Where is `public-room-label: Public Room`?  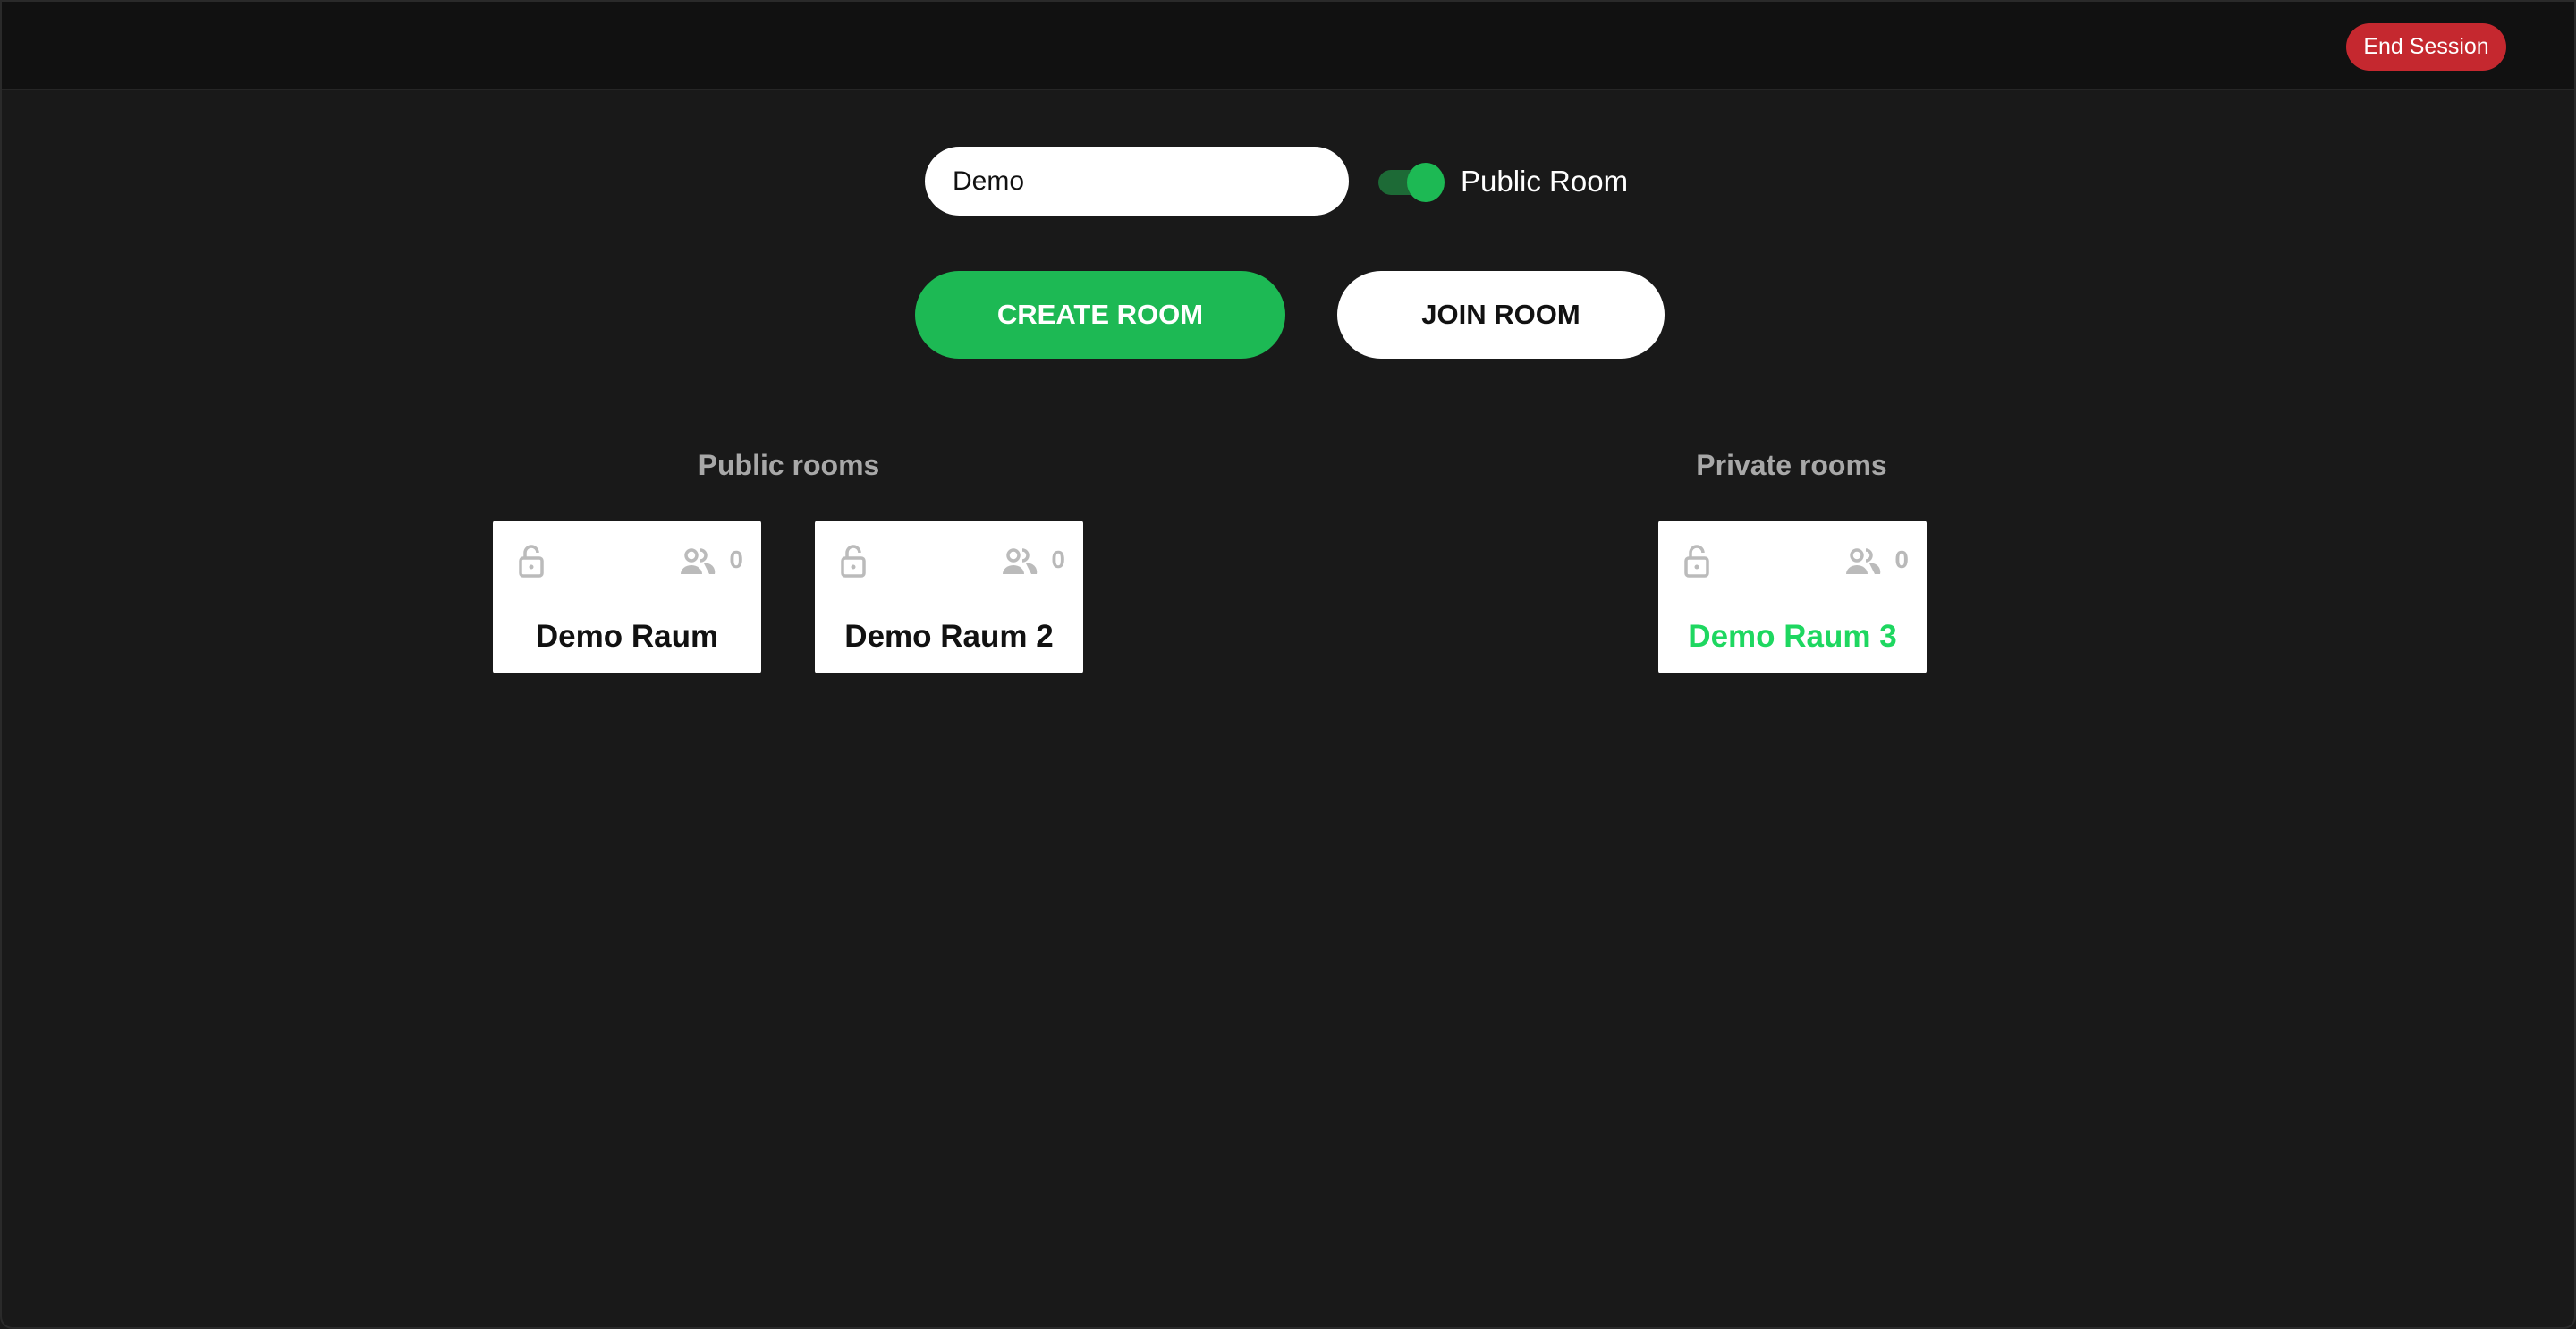
public-room-label: Public Room is located at coordinates (1545, 181).